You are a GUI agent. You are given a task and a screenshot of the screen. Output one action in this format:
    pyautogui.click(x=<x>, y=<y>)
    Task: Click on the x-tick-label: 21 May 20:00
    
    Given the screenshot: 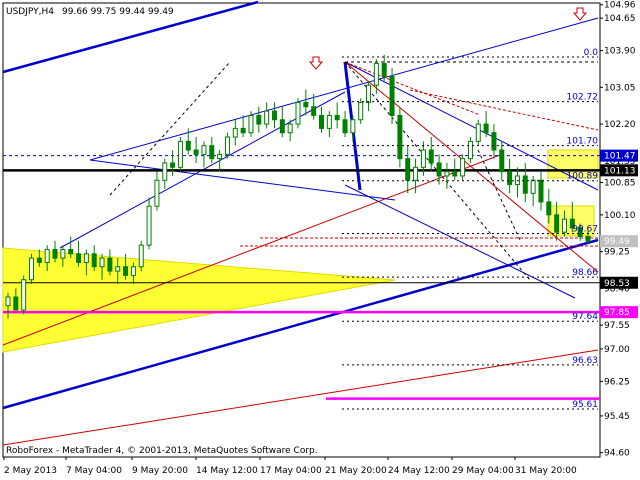 What is the action you would take?
    pyautogui.click(x=356, y=471)
    